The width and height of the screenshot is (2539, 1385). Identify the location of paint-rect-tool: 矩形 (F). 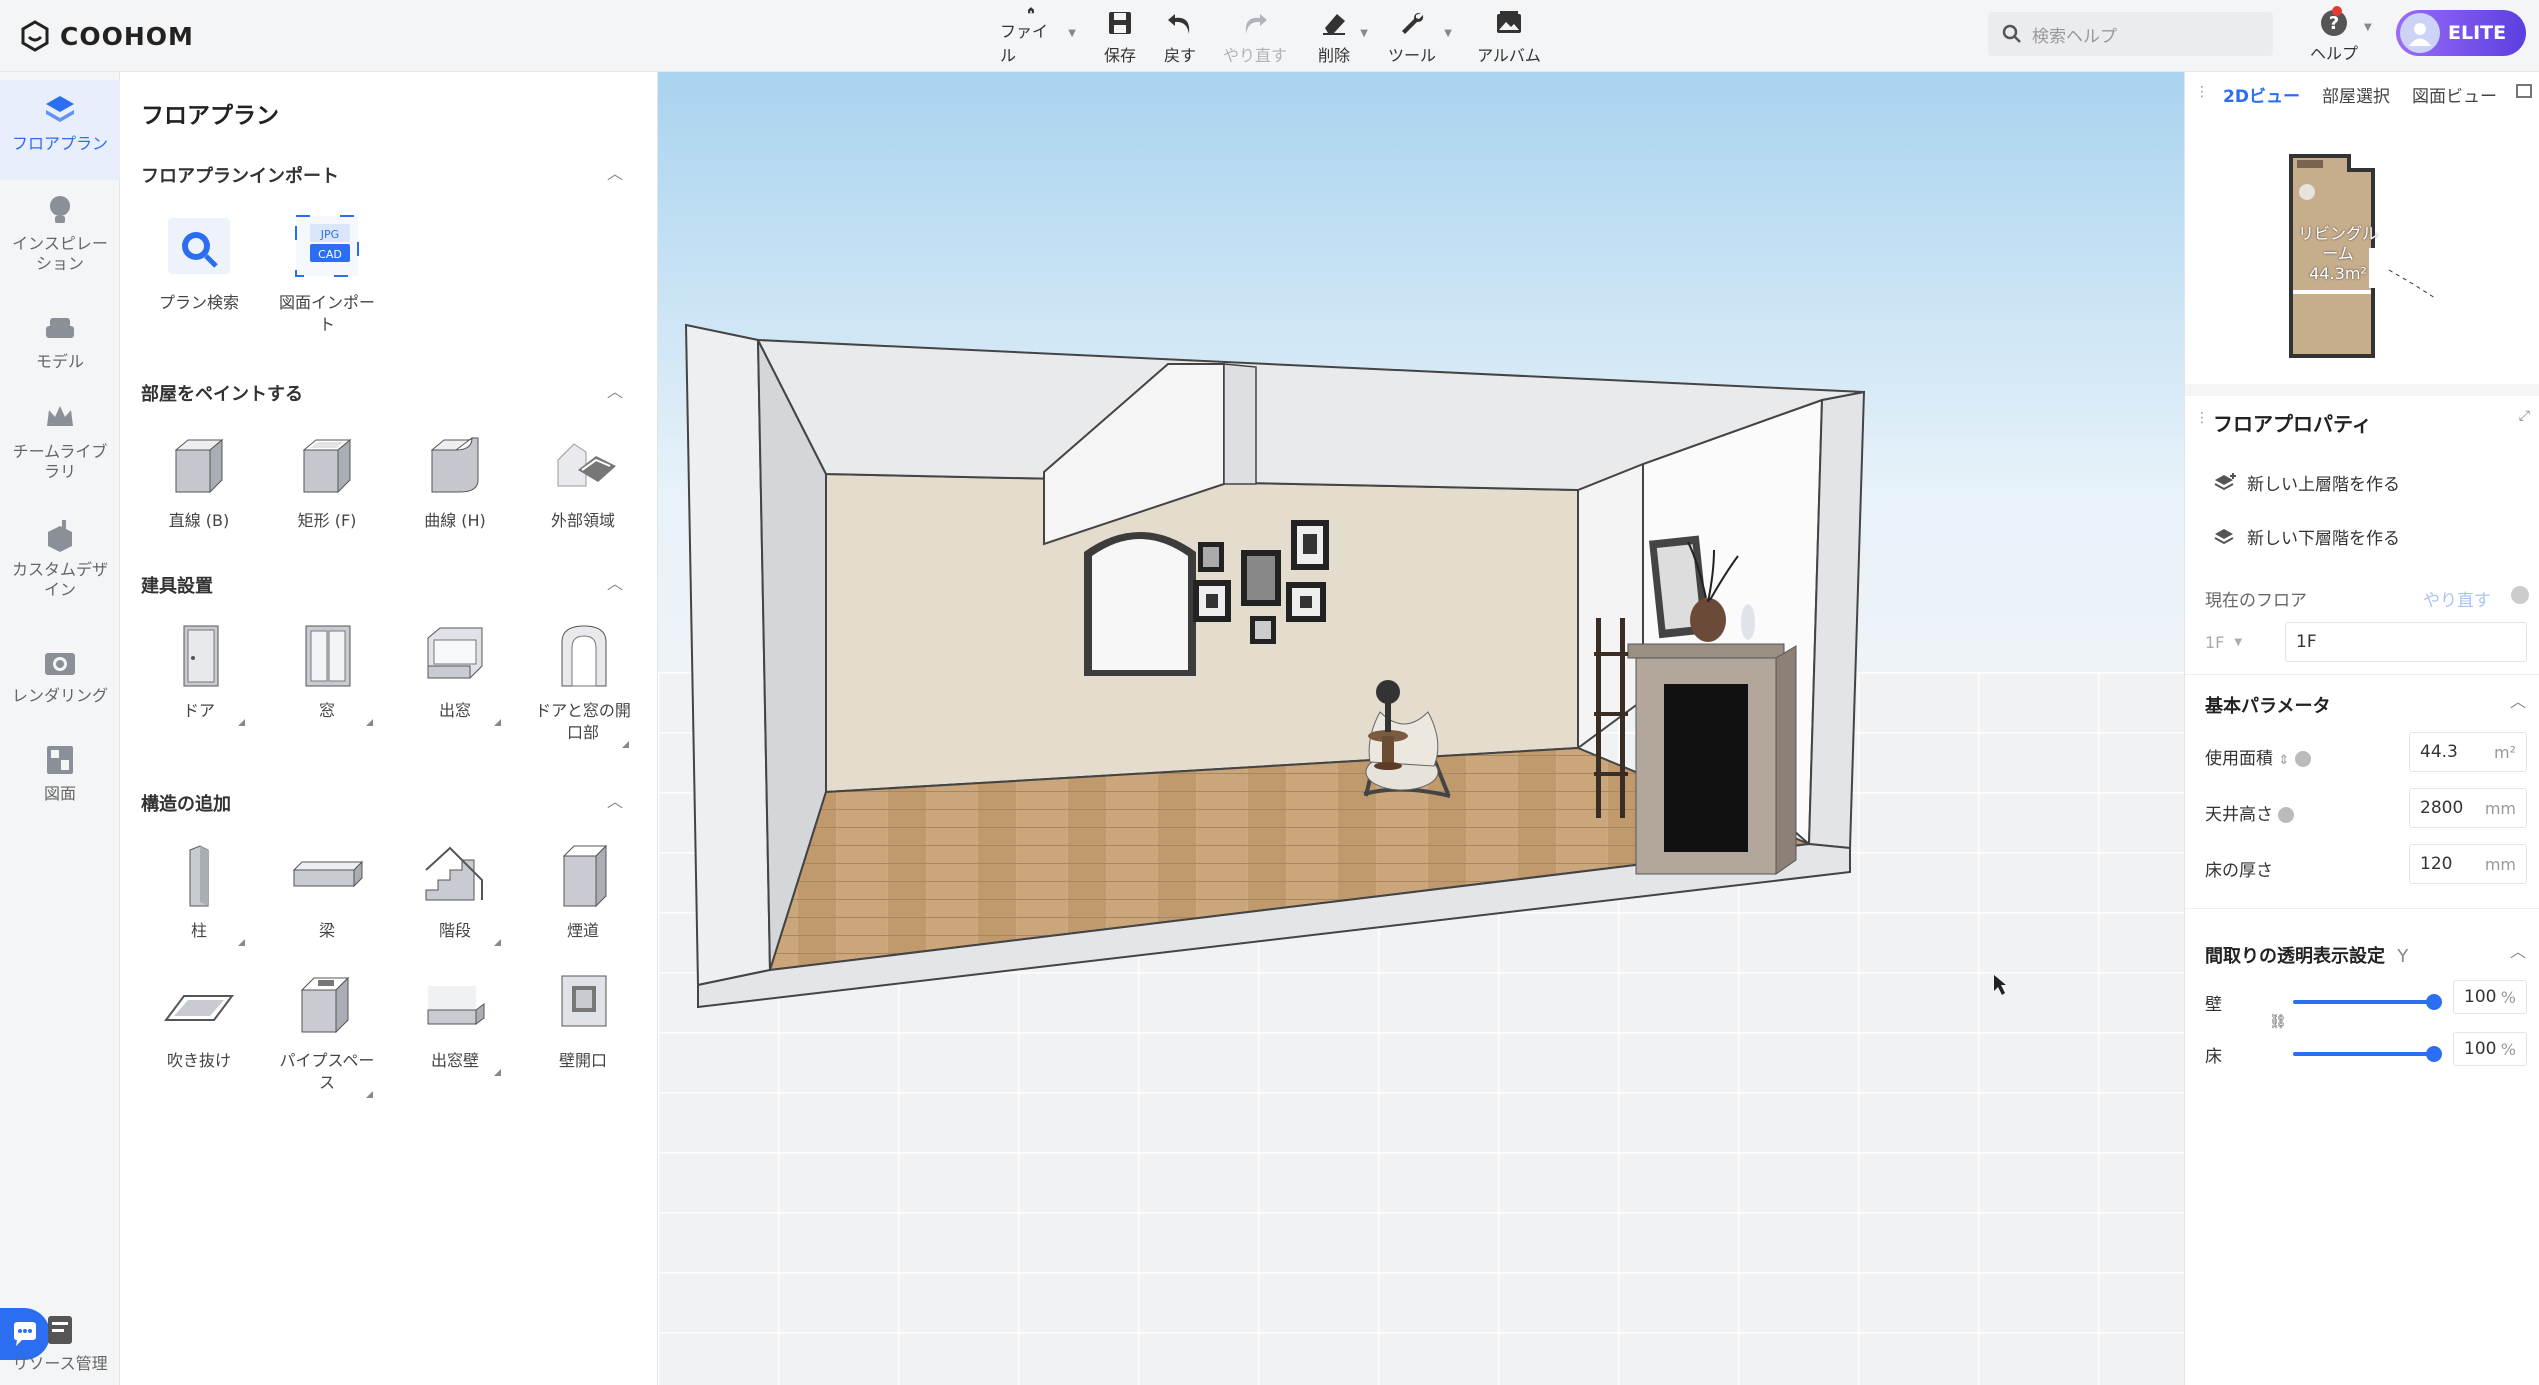
(327, 481).